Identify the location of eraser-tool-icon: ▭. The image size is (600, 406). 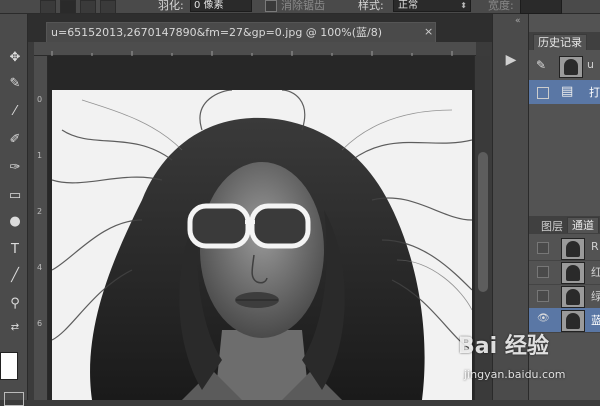
(15, 196).